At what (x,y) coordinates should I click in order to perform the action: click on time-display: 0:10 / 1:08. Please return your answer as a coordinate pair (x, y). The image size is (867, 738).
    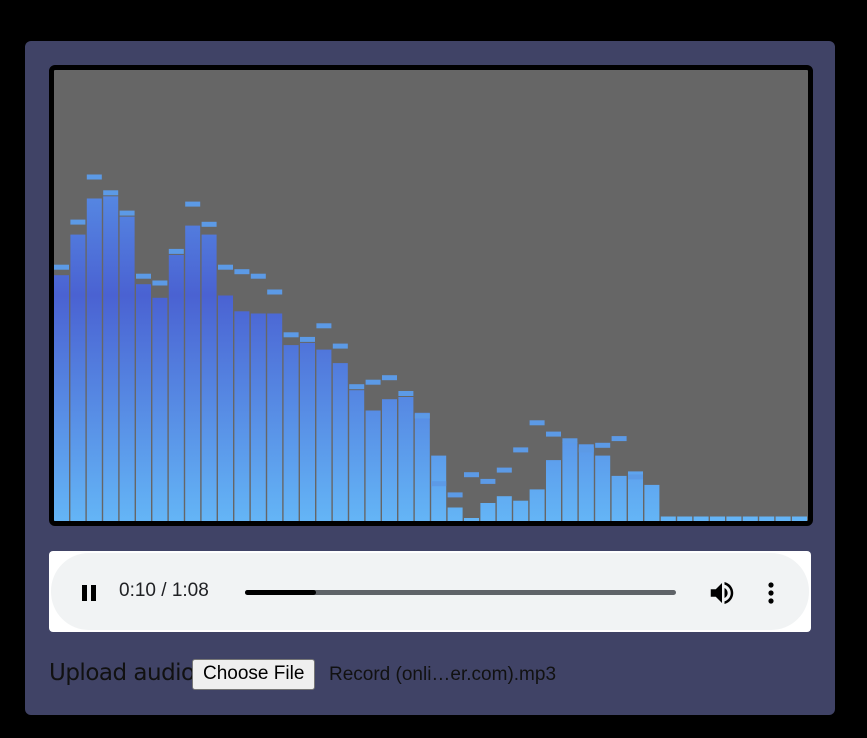
    Looking at the image, I should click on (164, 590).